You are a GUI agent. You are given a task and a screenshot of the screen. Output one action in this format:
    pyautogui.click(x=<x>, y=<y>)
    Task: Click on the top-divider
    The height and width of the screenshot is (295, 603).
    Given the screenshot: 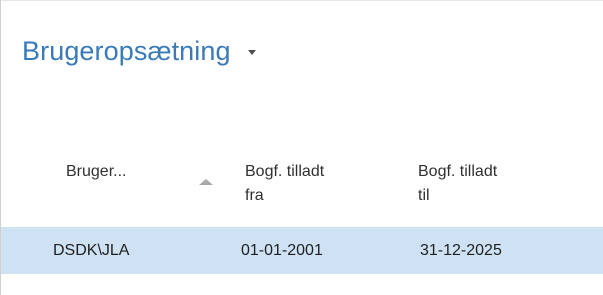 What is the action you would take?
    pyautogui.click(x=301, y=0)
    